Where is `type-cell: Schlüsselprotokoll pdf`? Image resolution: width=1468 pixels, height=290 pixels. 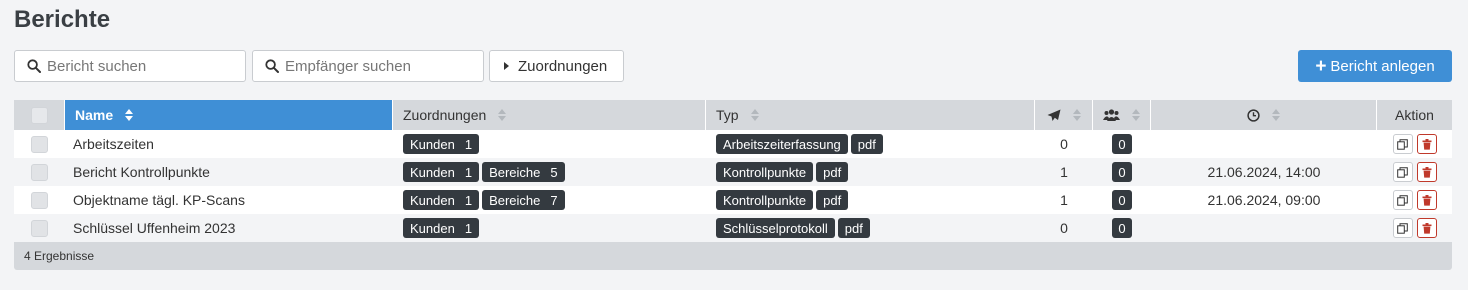 type-cell: Schlüsselprotokoll pdf is located at coordinates (870, 228).